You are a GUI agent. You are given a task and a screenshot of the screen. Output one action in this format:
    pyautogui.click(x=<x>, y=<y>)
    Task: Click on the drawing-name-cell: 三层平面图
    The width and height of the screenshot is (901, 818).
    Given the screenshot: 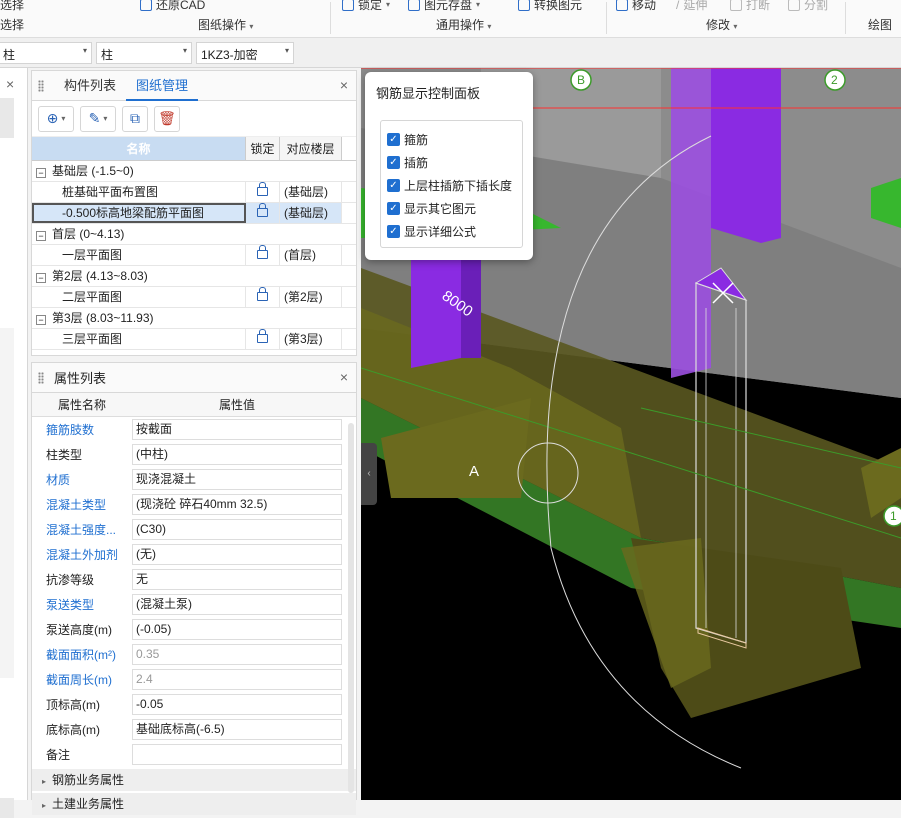 What is the action you would take?
    pyautogui.click(x=139, y=339)
    